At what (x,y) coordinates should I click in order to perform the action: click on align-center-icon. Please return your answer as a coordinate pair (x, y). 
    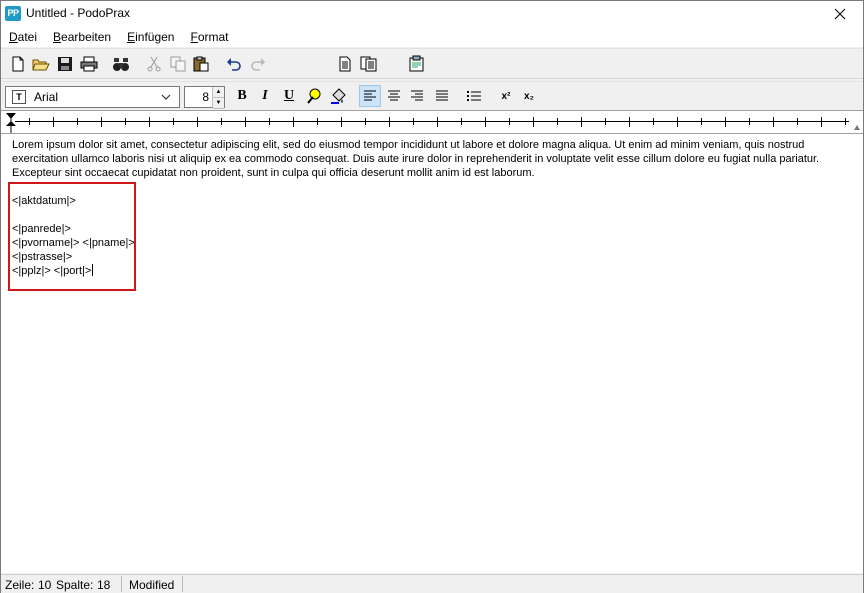
    Looking at the image, I should click on (394, 95).